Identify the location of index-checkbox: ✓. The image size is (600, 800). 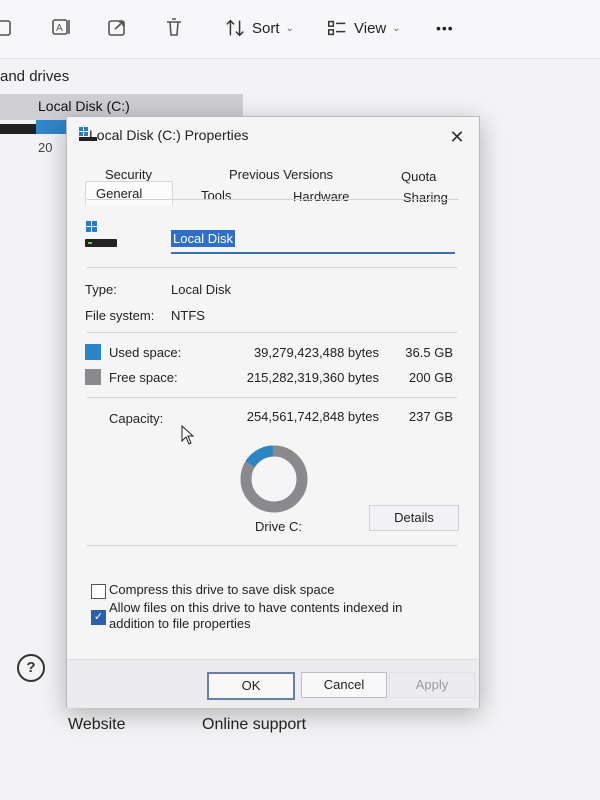
(98, 617).